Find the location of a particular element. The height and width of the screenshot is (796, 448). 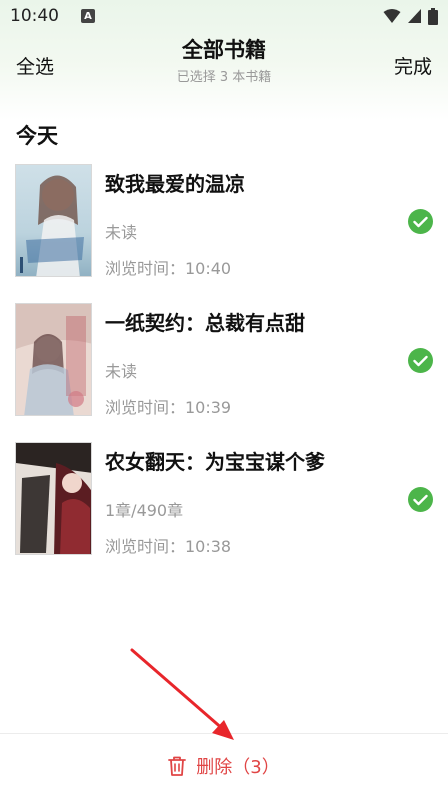

header: 全选 全部书籍 已选择 3 本书籍 完成 is located at coordinates (224, 62).